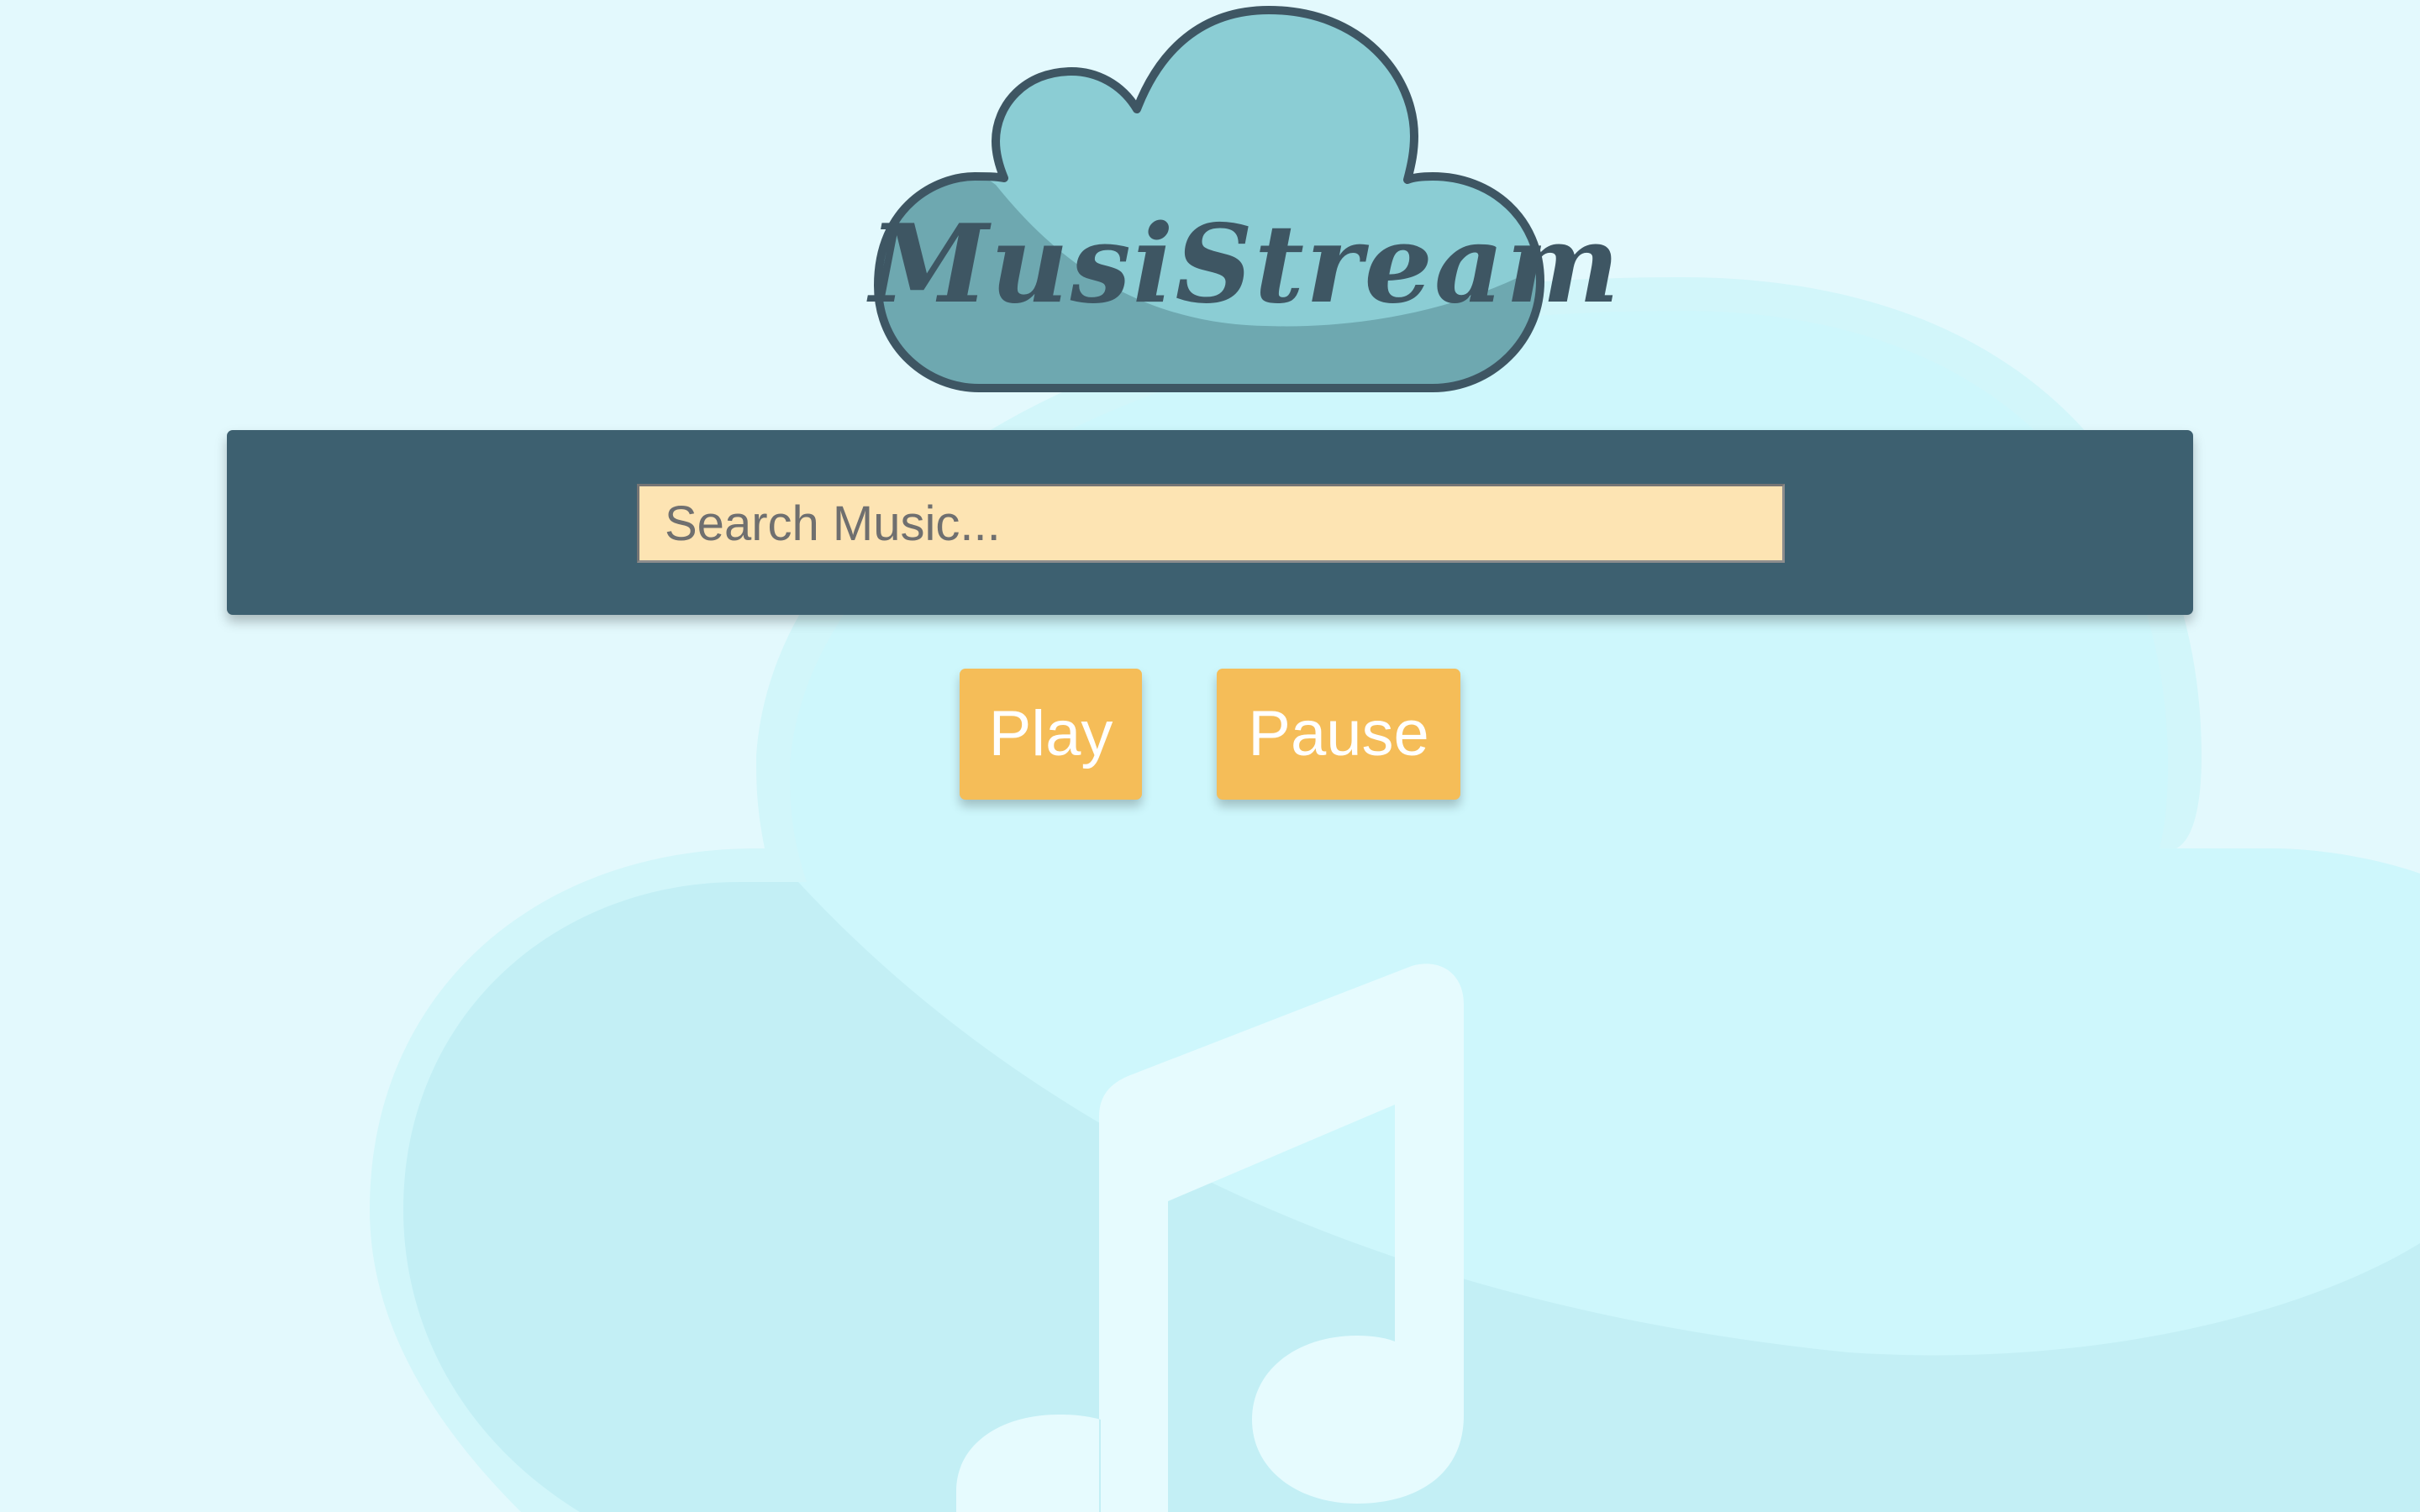 The height and width of the screenshot is (1512, 2420). What do you see at coordinates (1338, 734) in the screenshot?
I see `pause-button: Pause` at bounding box center [1338, 734].